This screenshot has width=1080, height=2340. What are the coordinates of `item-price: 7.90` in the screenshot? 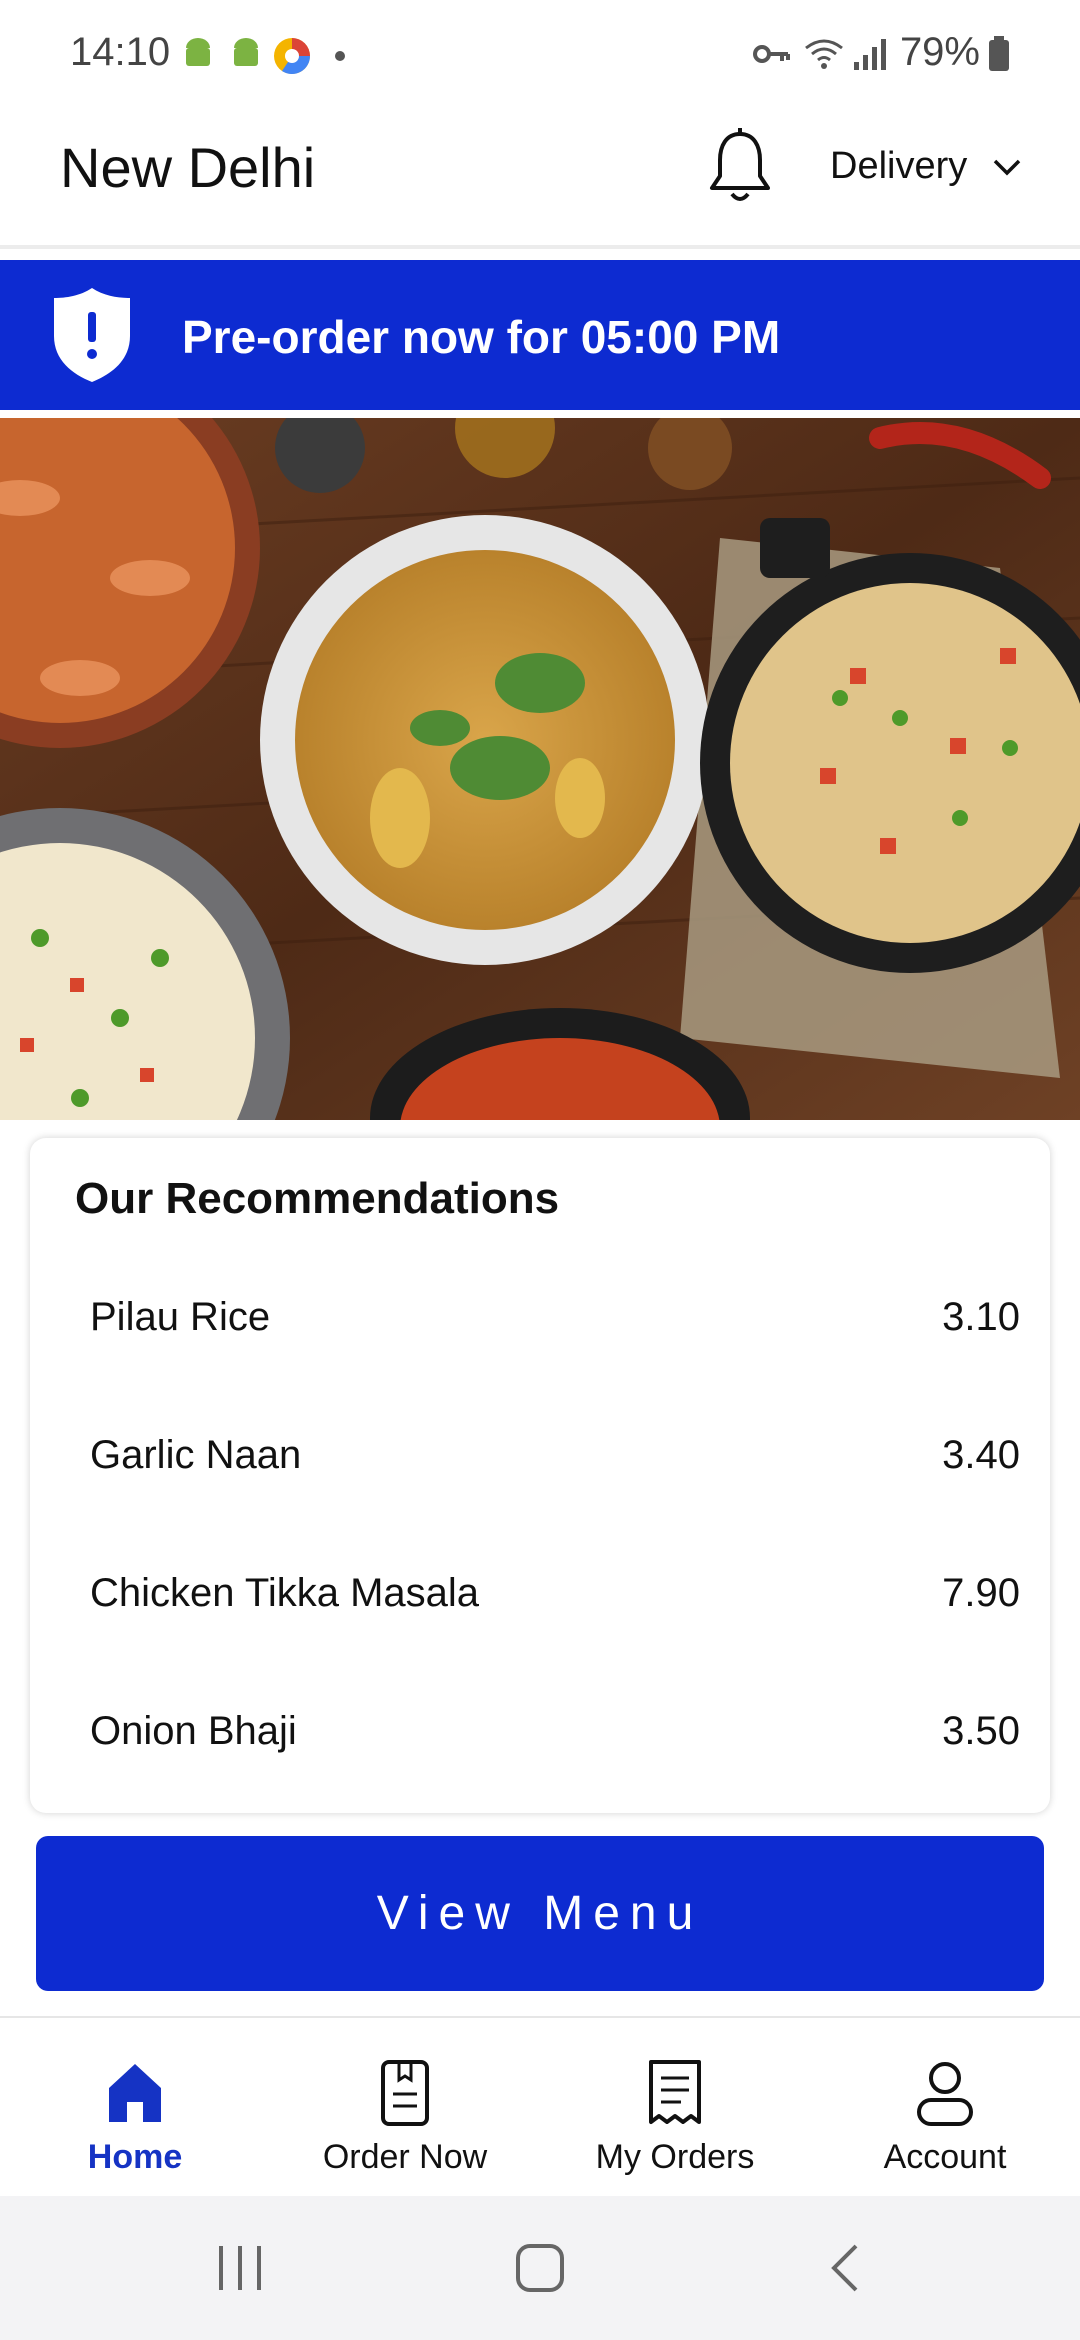 It's located at (981, 1593).